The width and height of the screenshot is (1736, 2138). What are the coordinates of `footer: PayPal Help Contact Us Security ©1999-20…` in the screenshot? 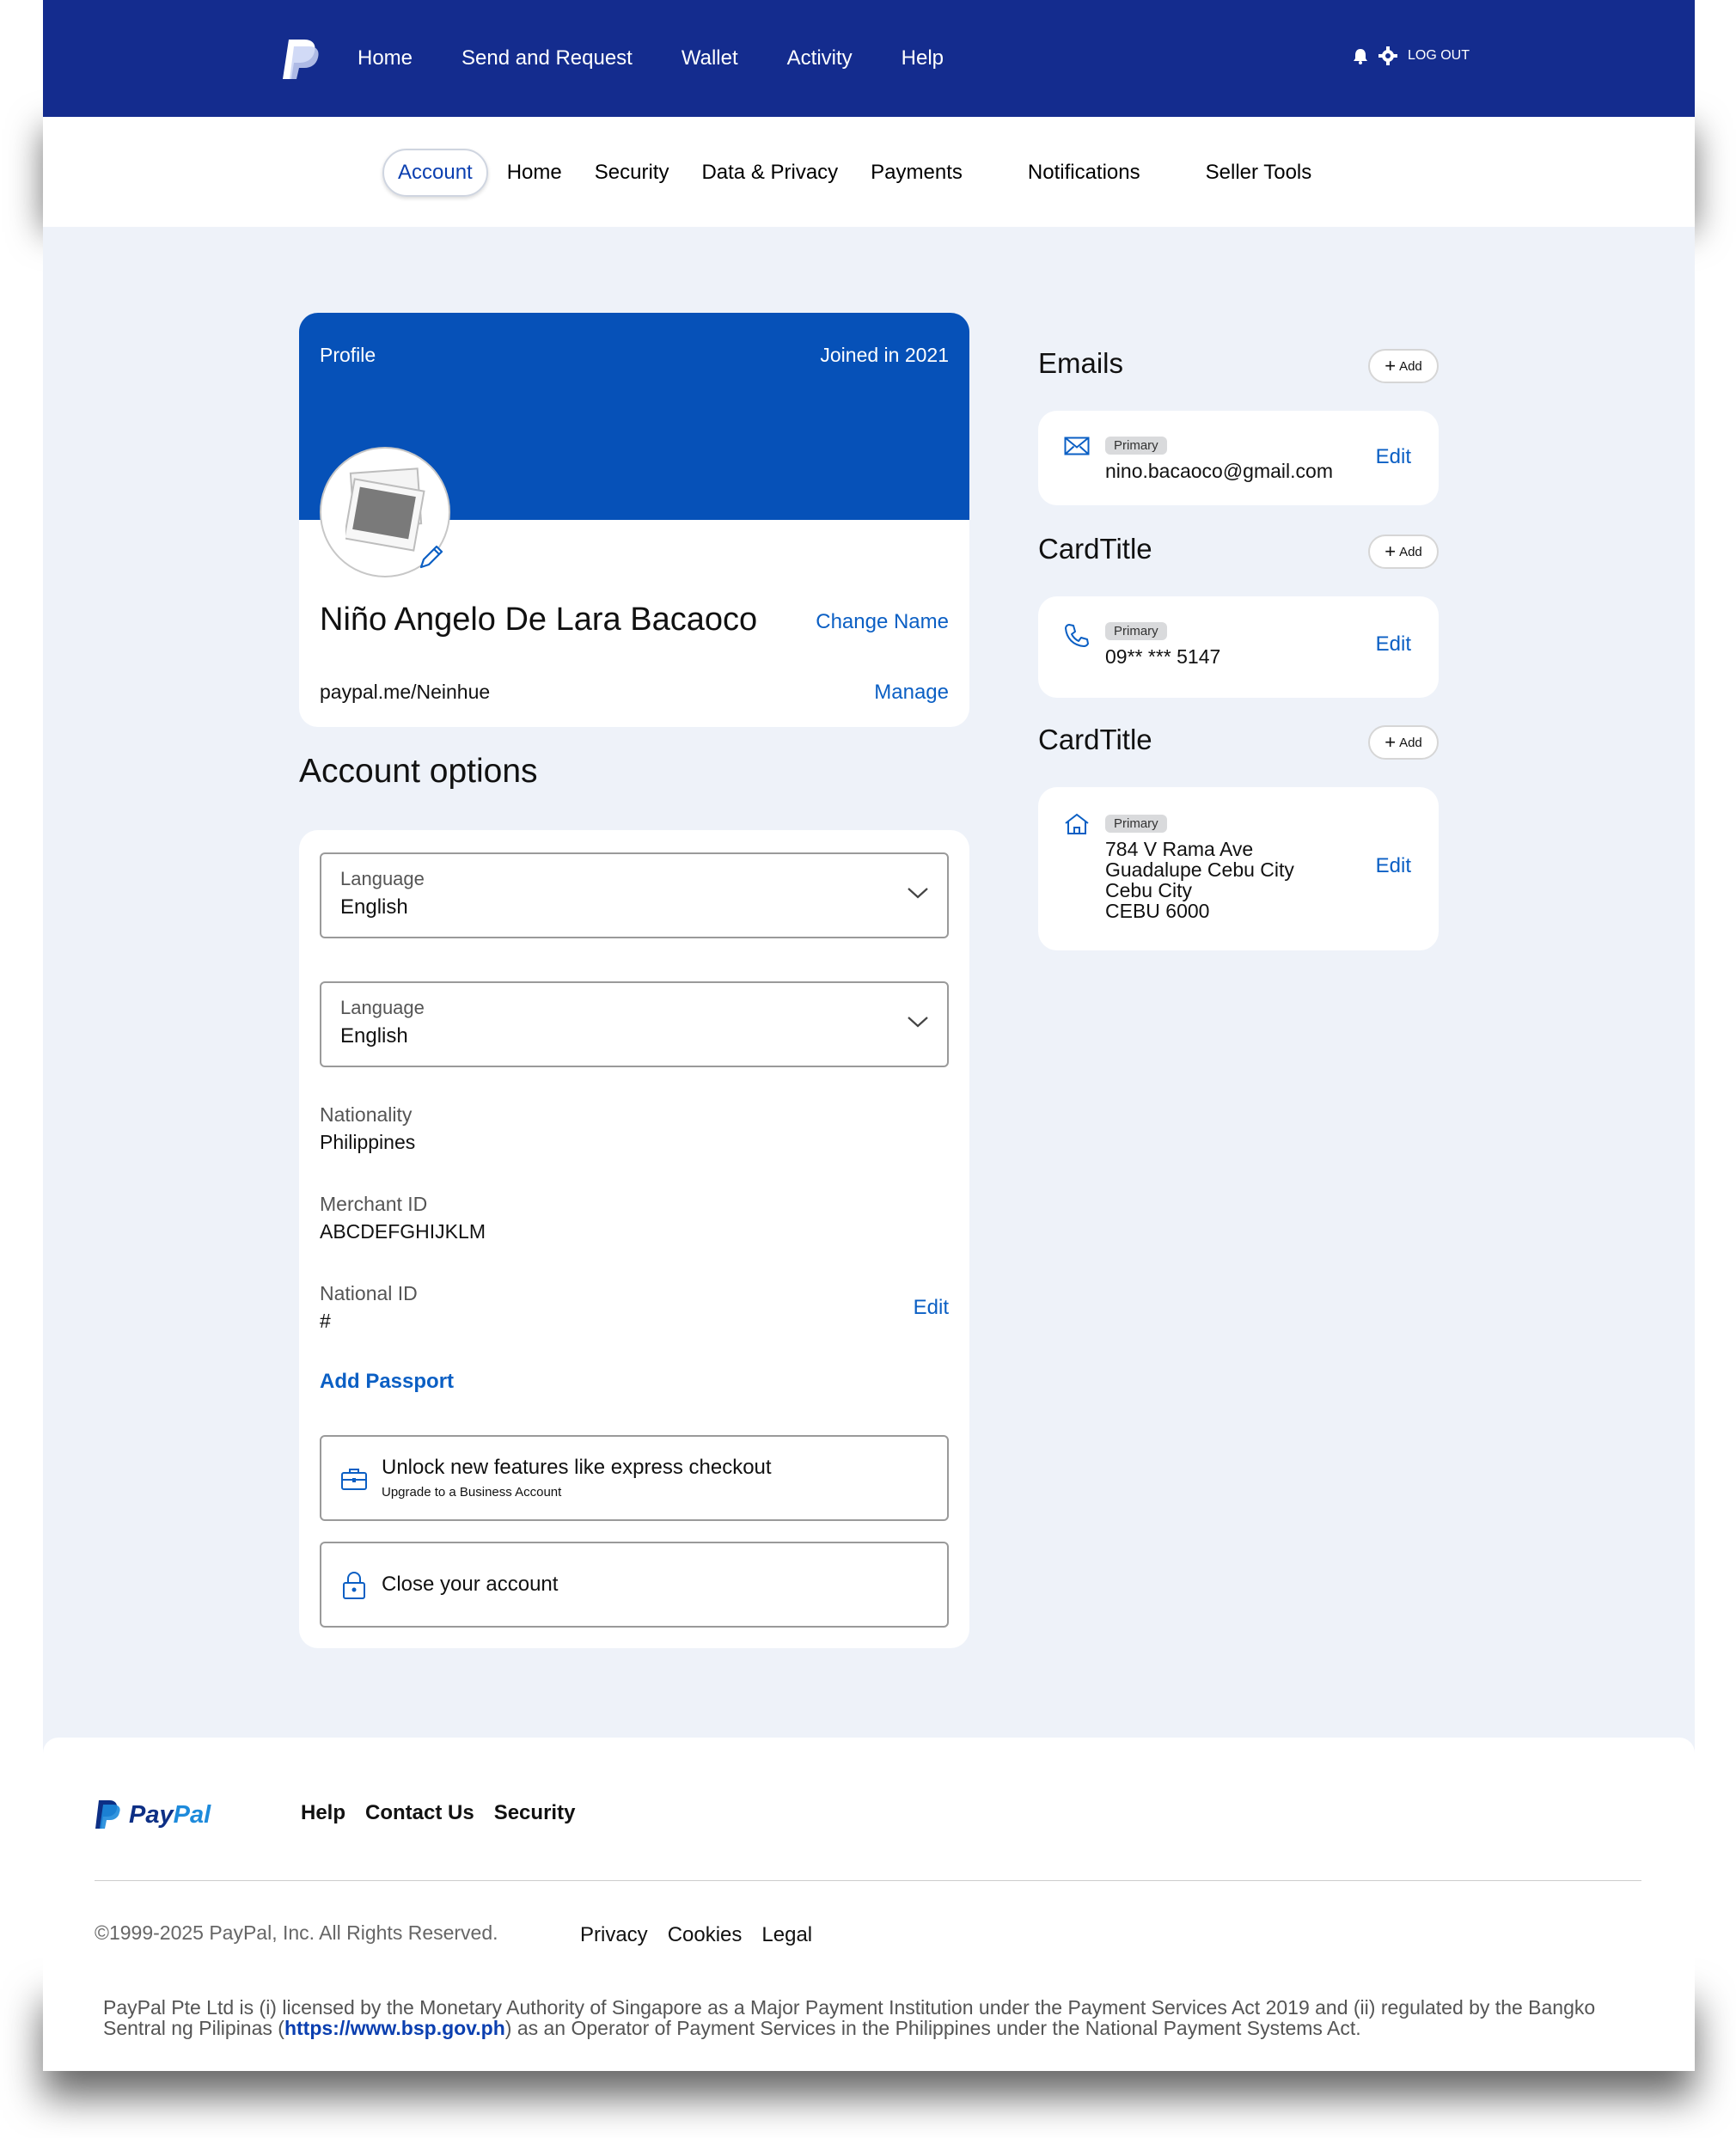 It's located at (869, 1905).